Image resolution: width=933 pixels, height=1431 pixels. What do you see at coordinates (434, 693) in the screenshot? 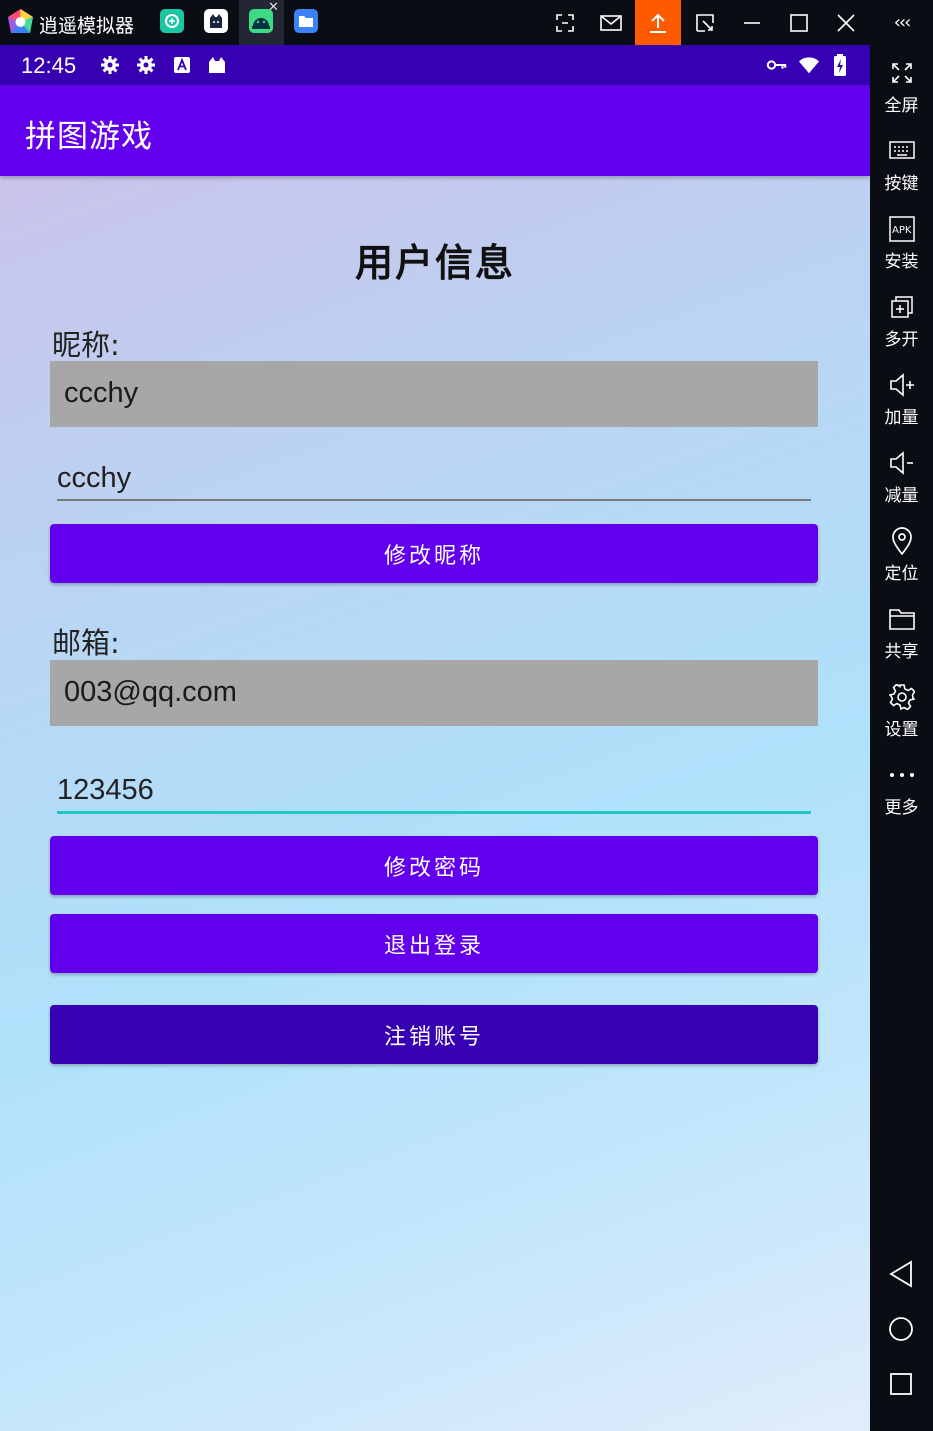
I see `email-display: 003@qq.com` at bounding box center [434, 693].